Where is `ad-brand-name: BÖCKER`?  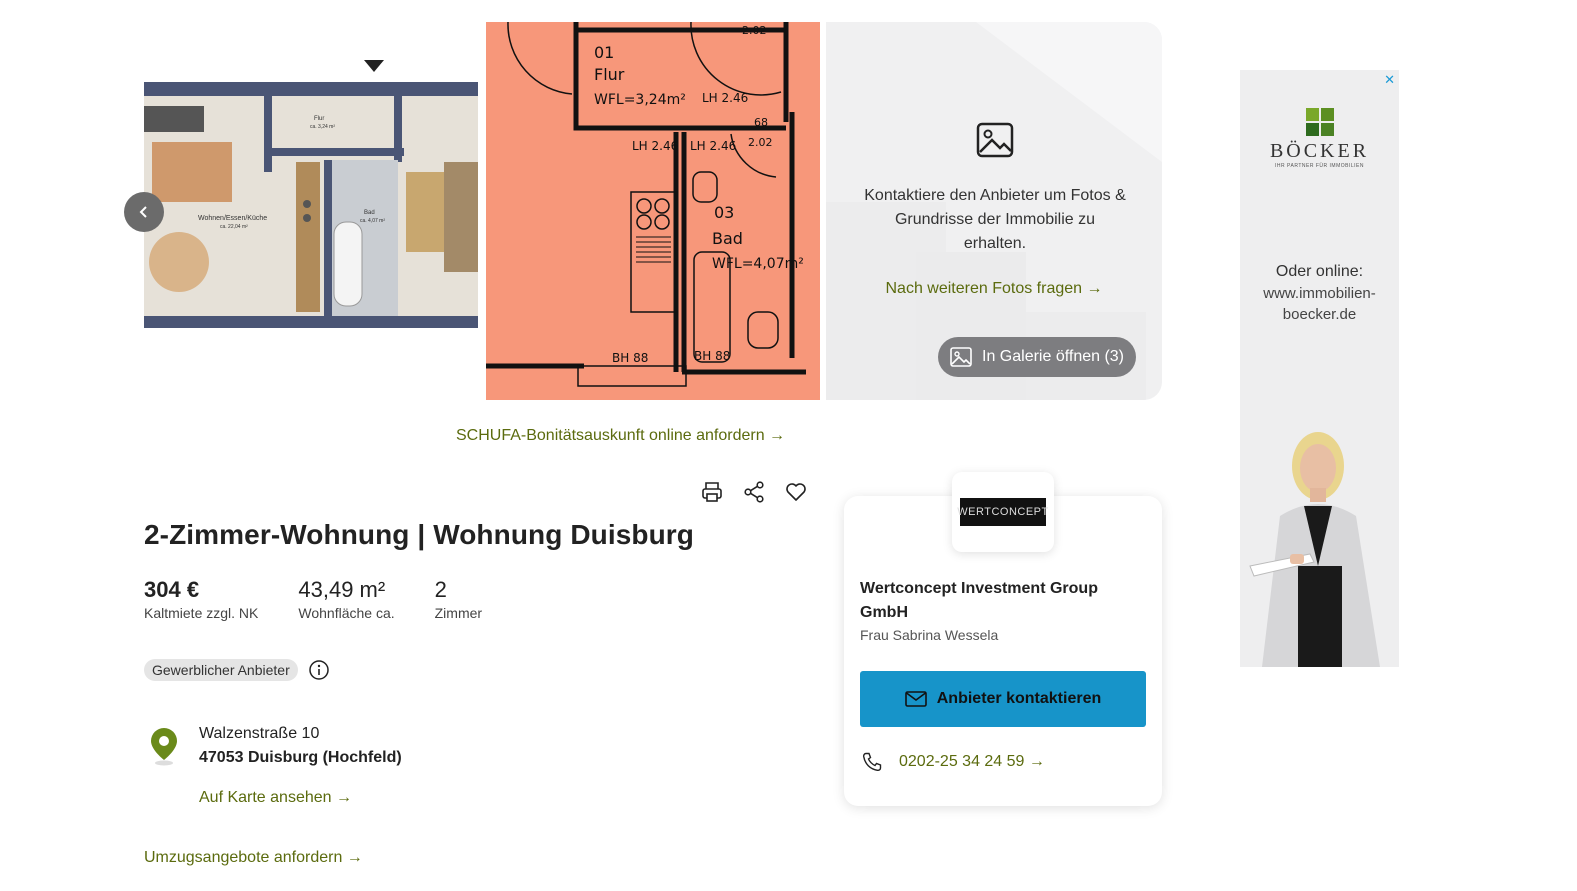
ad-brand-name: BÖCKER is located at coordinates (1319, 151).